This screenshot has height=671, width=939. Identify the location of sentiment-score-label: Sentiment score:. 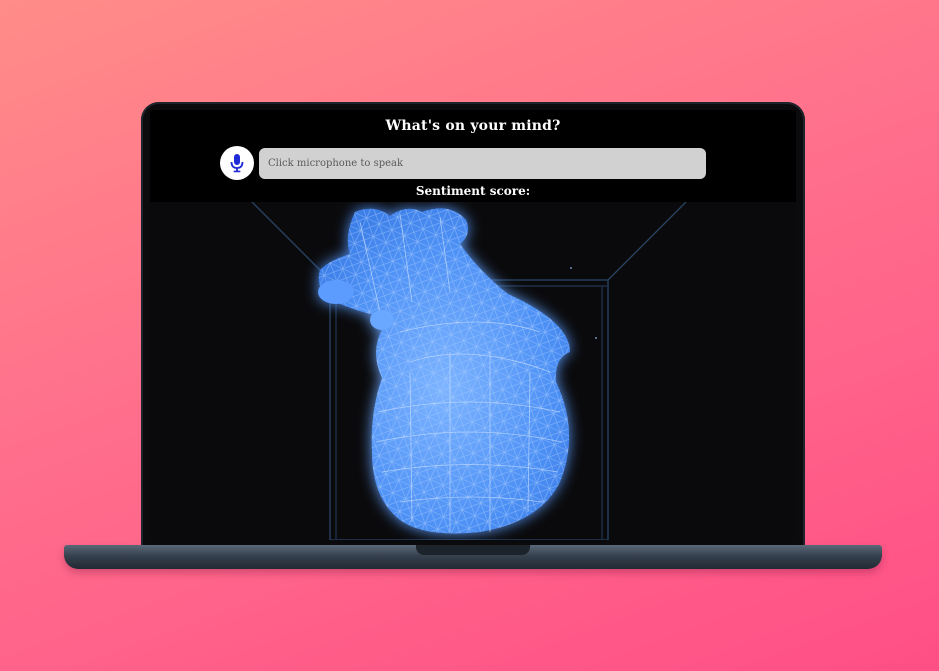
(473, 191).